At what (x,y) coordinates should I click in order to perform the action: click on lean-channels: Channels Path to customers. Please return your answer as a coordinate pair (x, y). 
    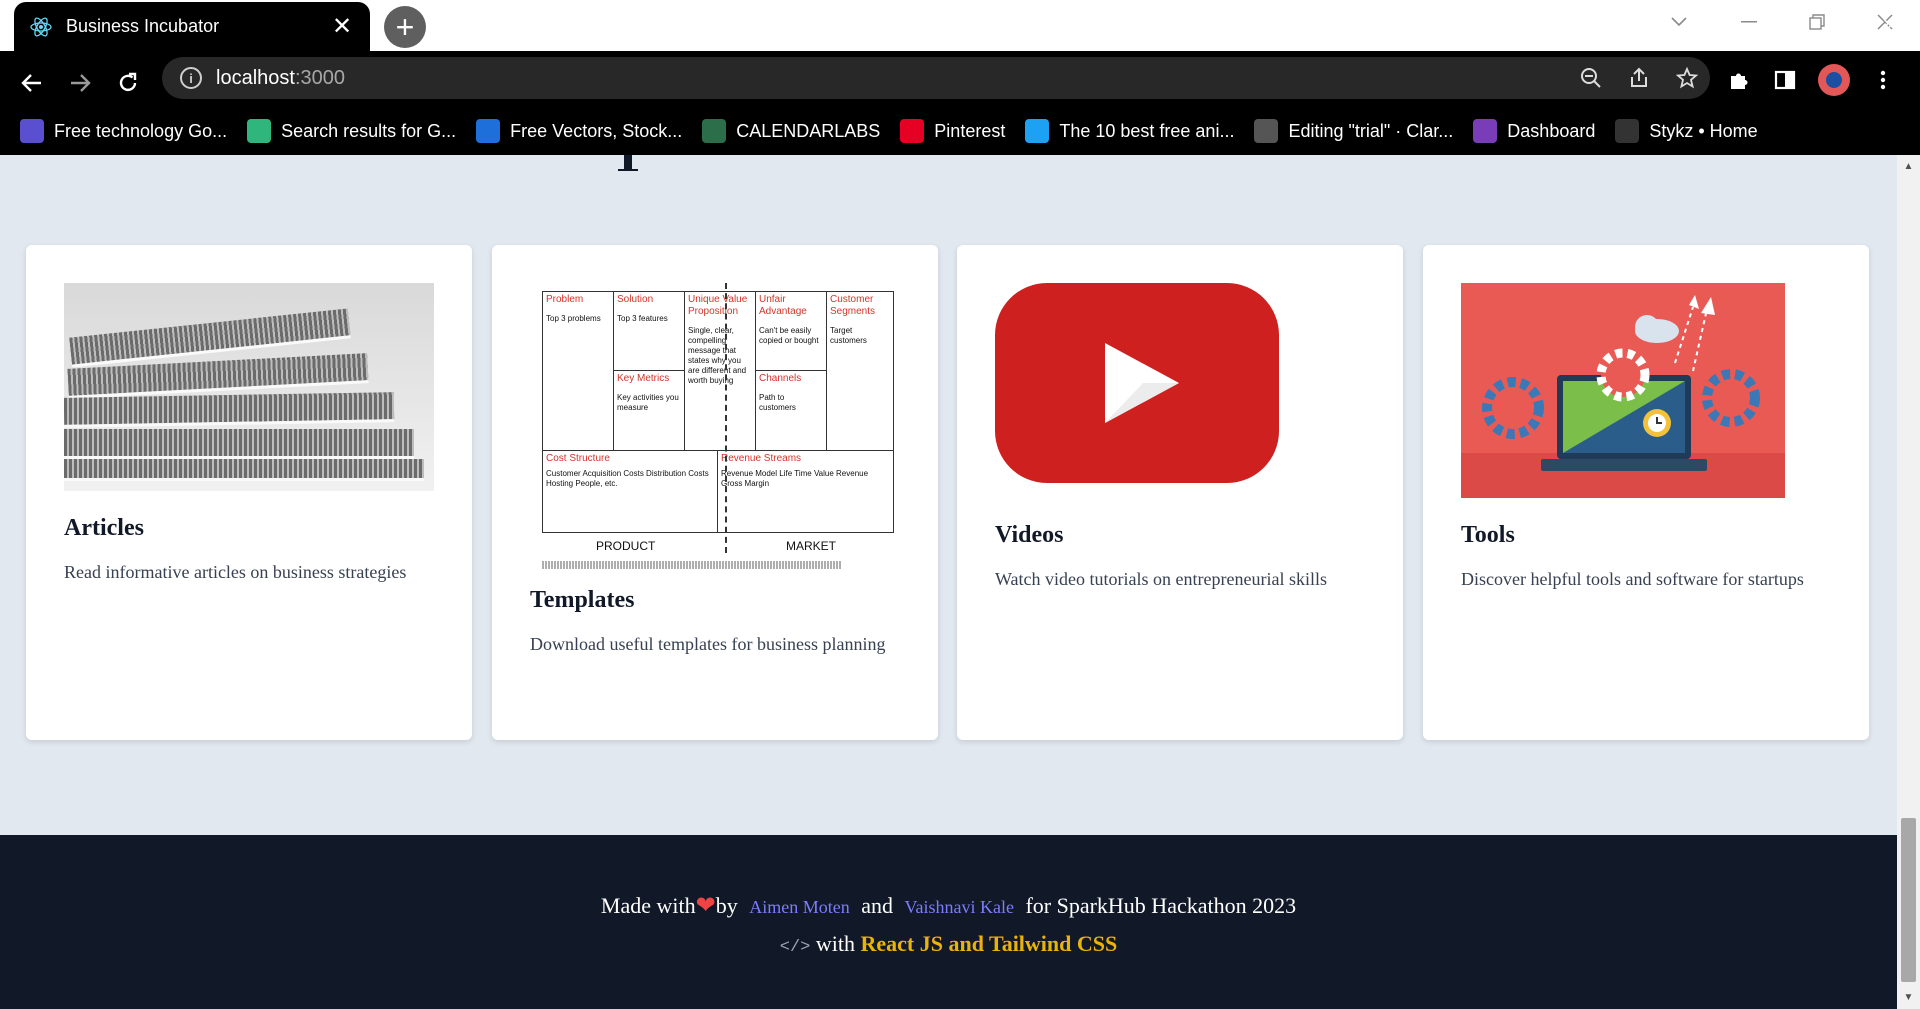
    Looking at the image, I should click on (791, 410).